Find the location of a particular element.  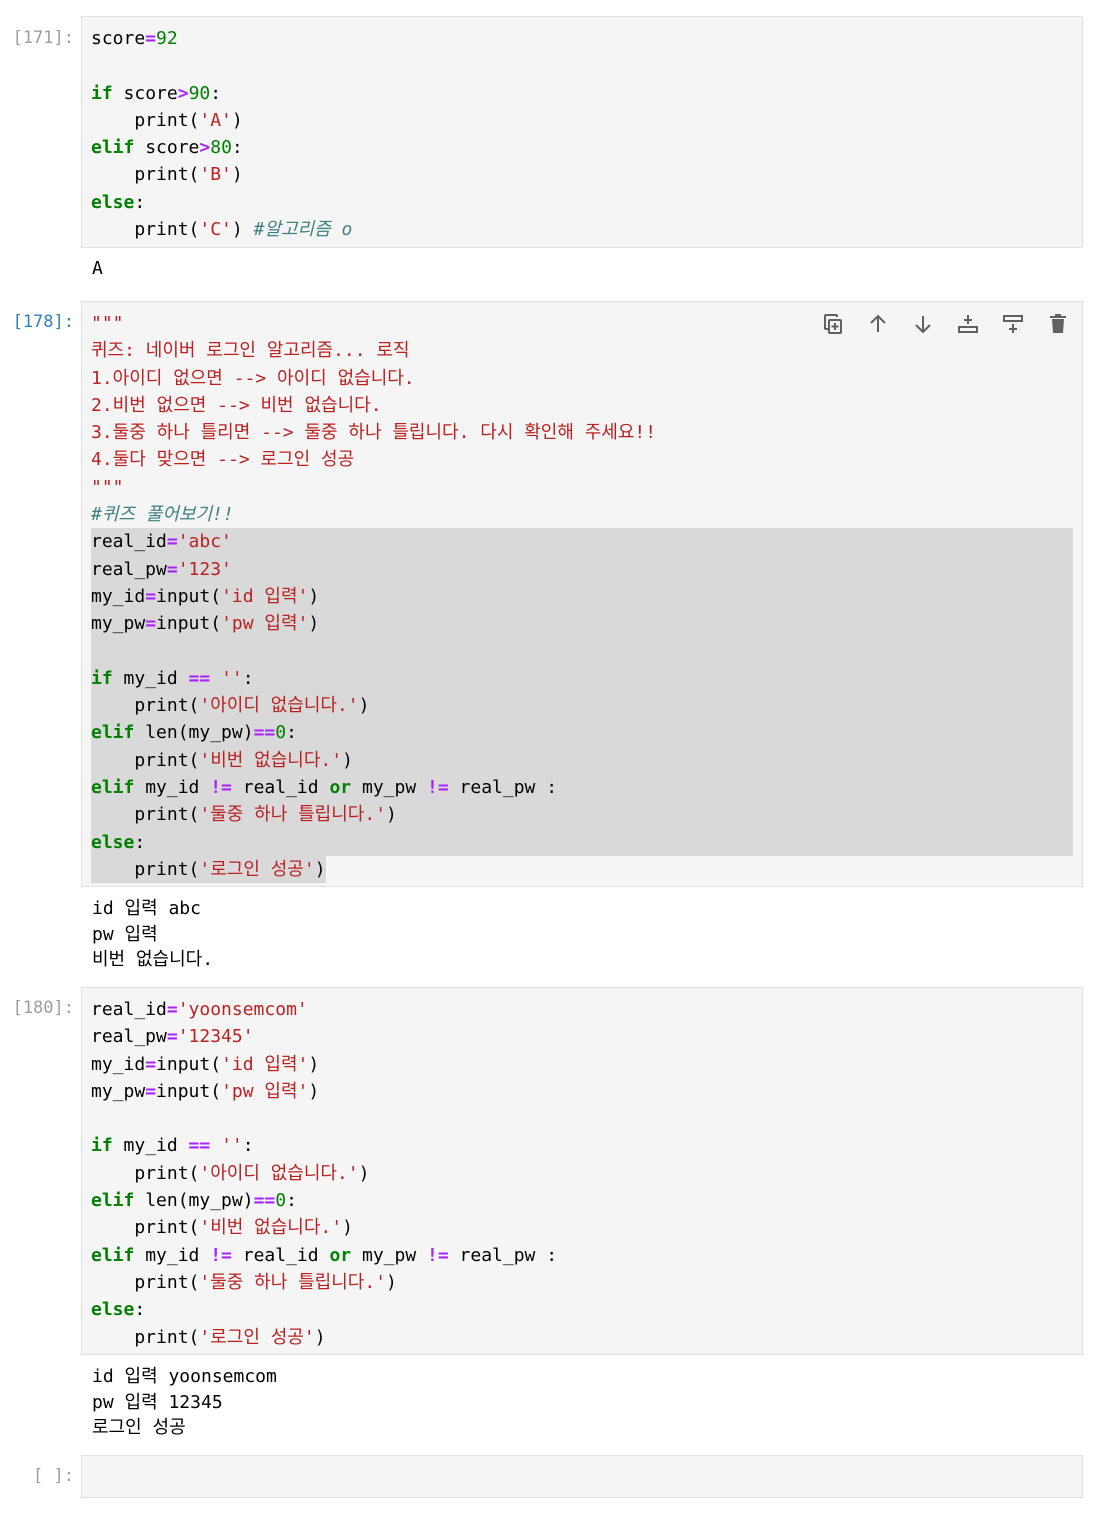

insert-above-icon is located at coordinates (968, 324).